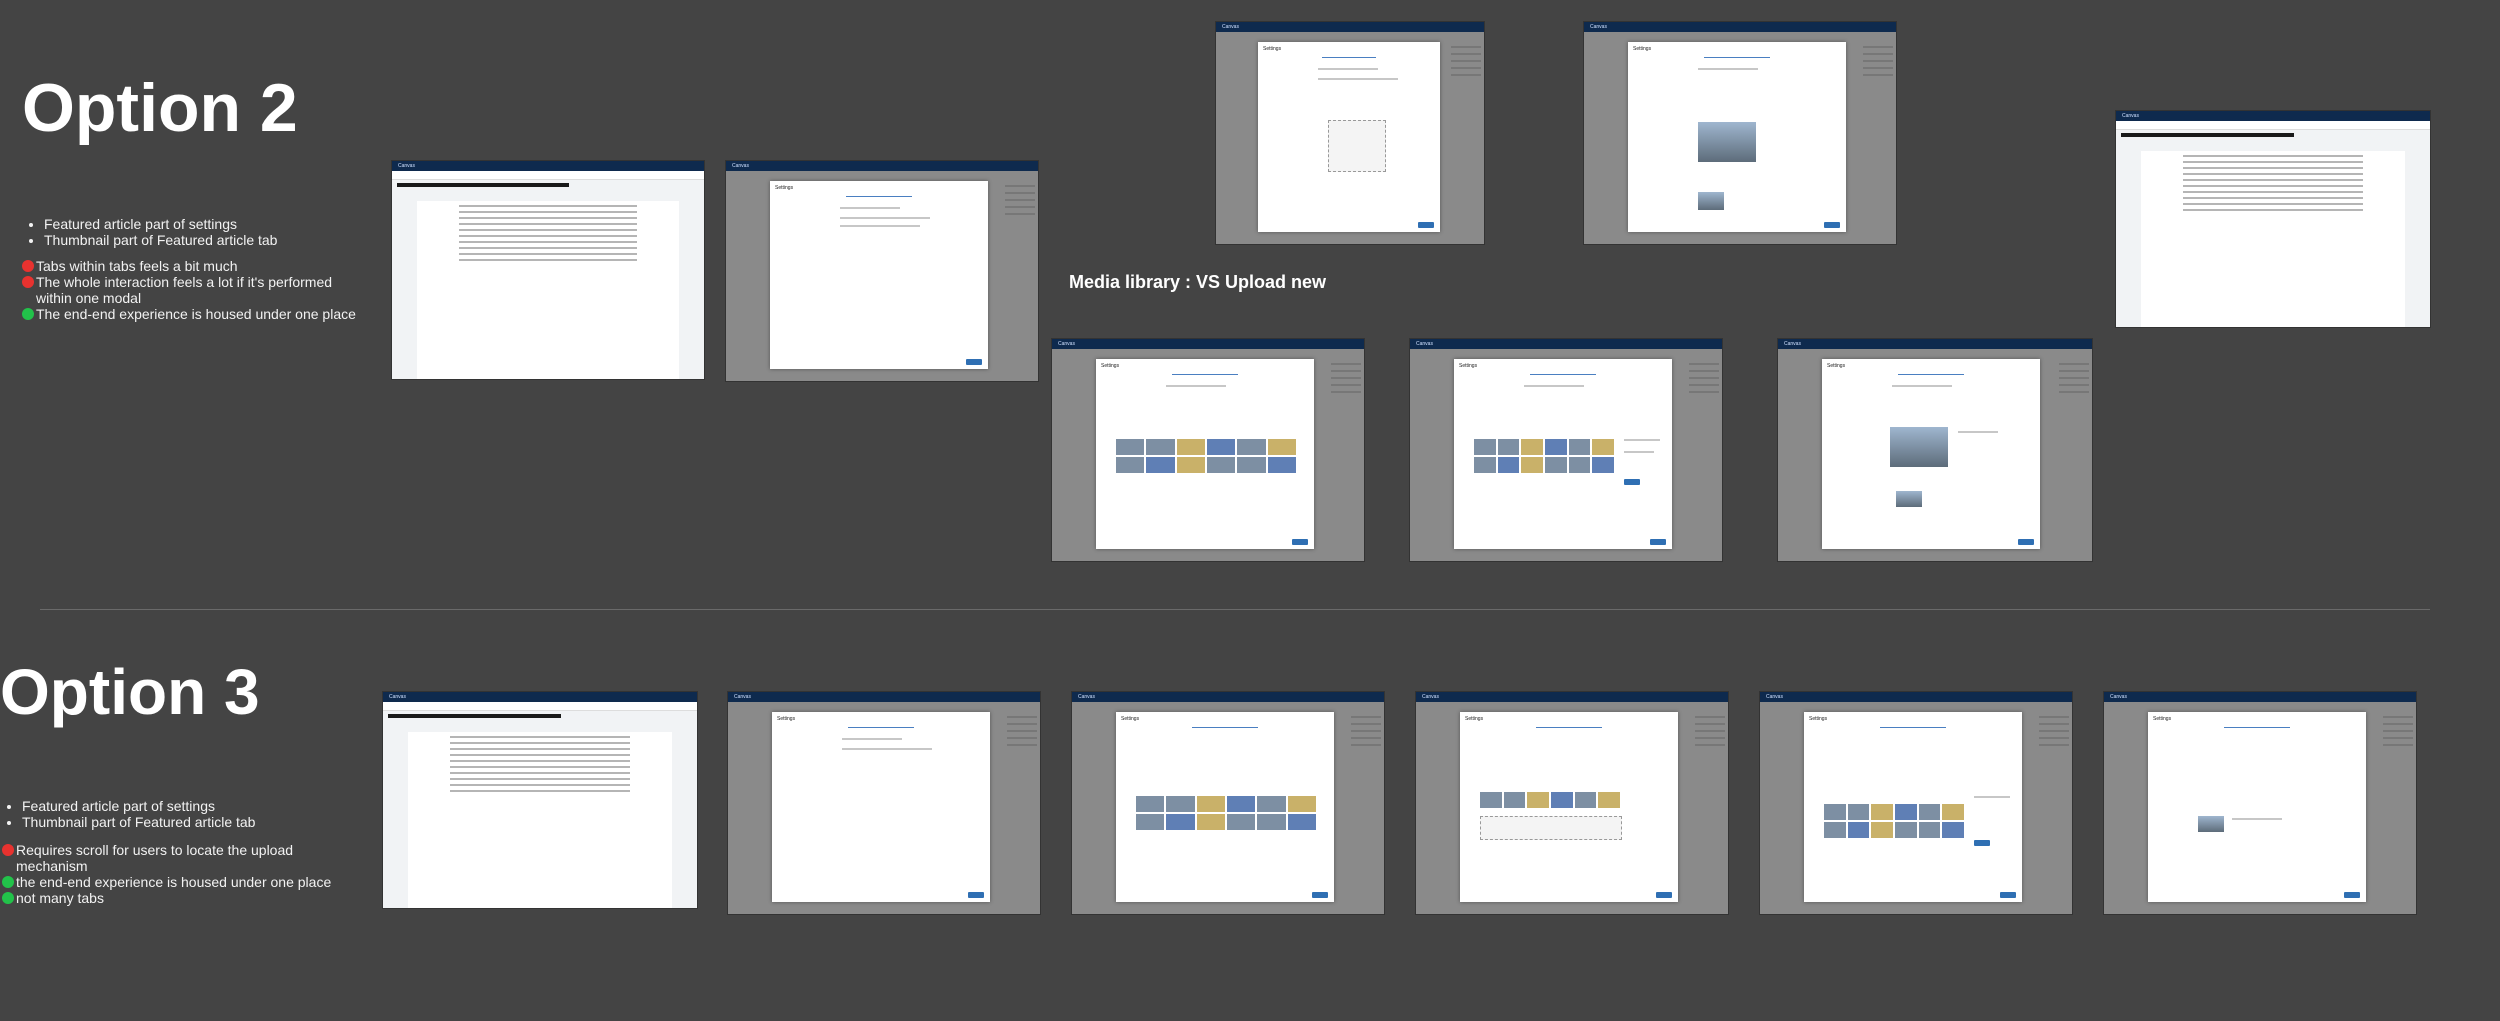 This screenshot has height=1021, width=2500. Describe the element at coordinates (1350, 133) in the screenshot. I see `thumbnail-upload-modal: Canvas Settings` at that location.